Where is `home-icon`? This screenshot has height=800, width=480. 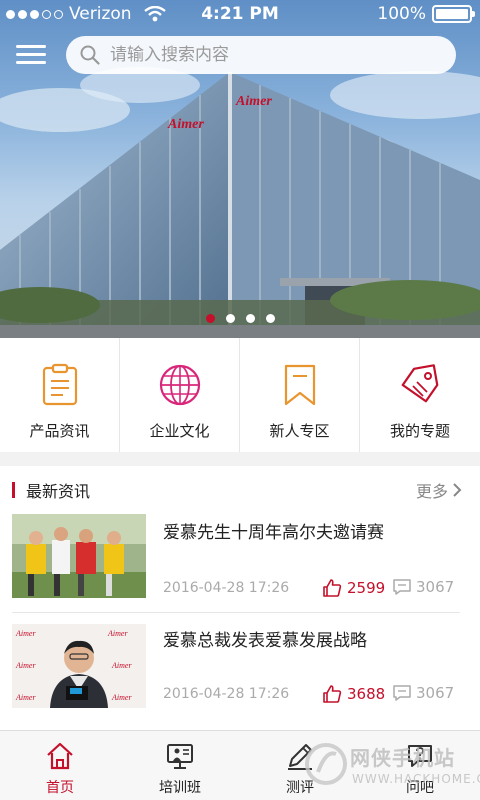 home-icon is located at coordinates (60, 756).